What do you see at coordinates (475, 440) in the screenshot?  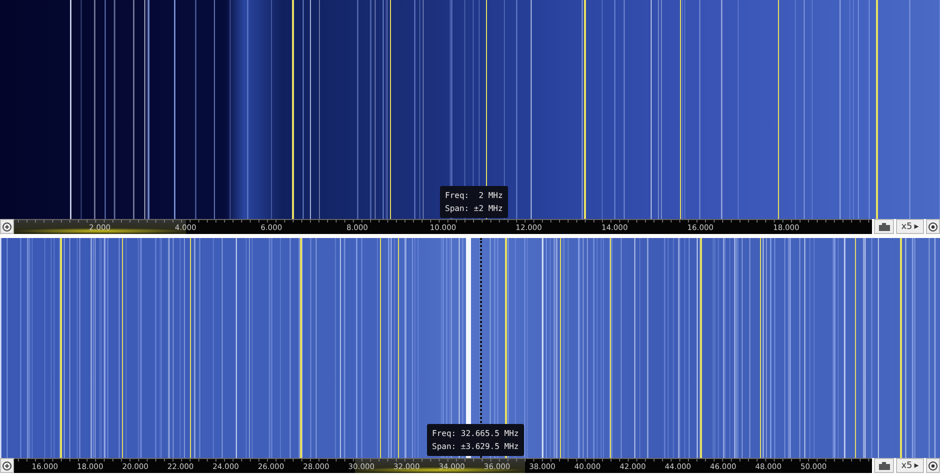 I see `frequency-tooltip: Freq: 32.665.5 MHz Span: ±3.629.5 MHz` at bounding box center [475, 440].